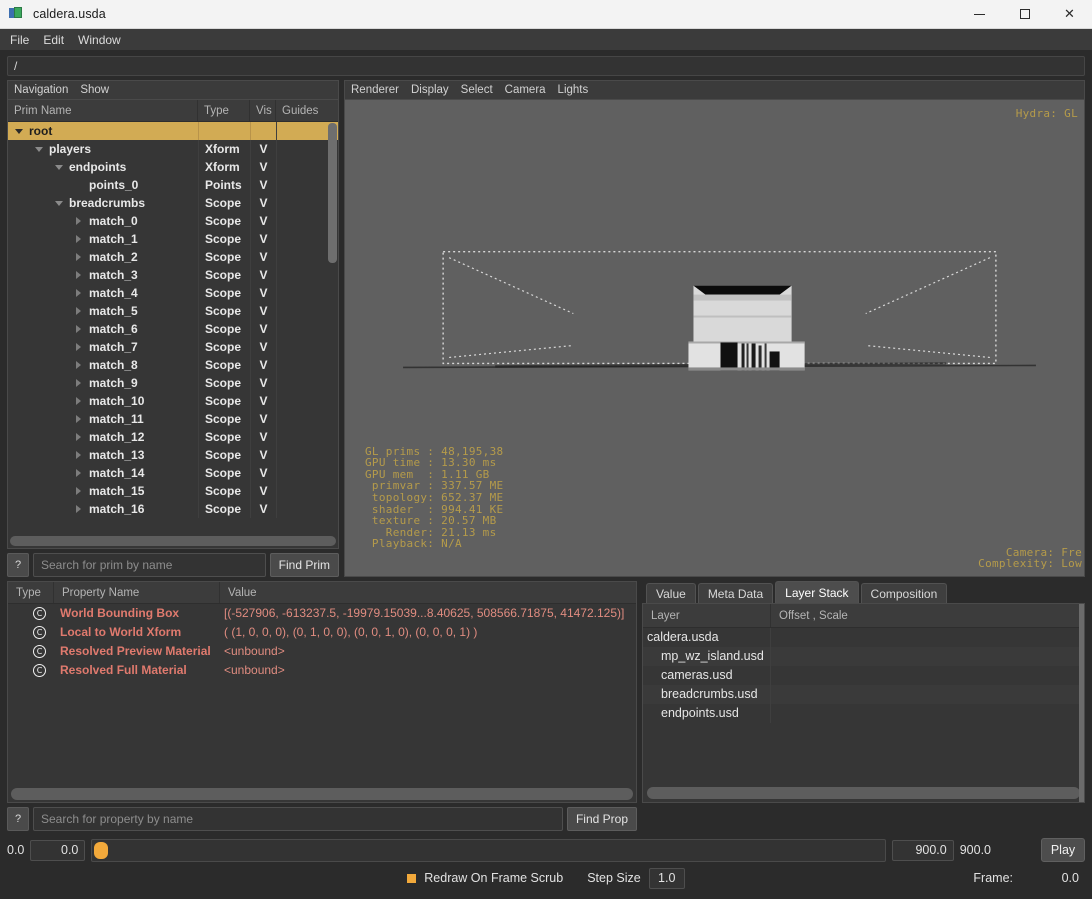 This screenshot has height=899, width=1092. I want to click on minimize-button, so click(979, 14).